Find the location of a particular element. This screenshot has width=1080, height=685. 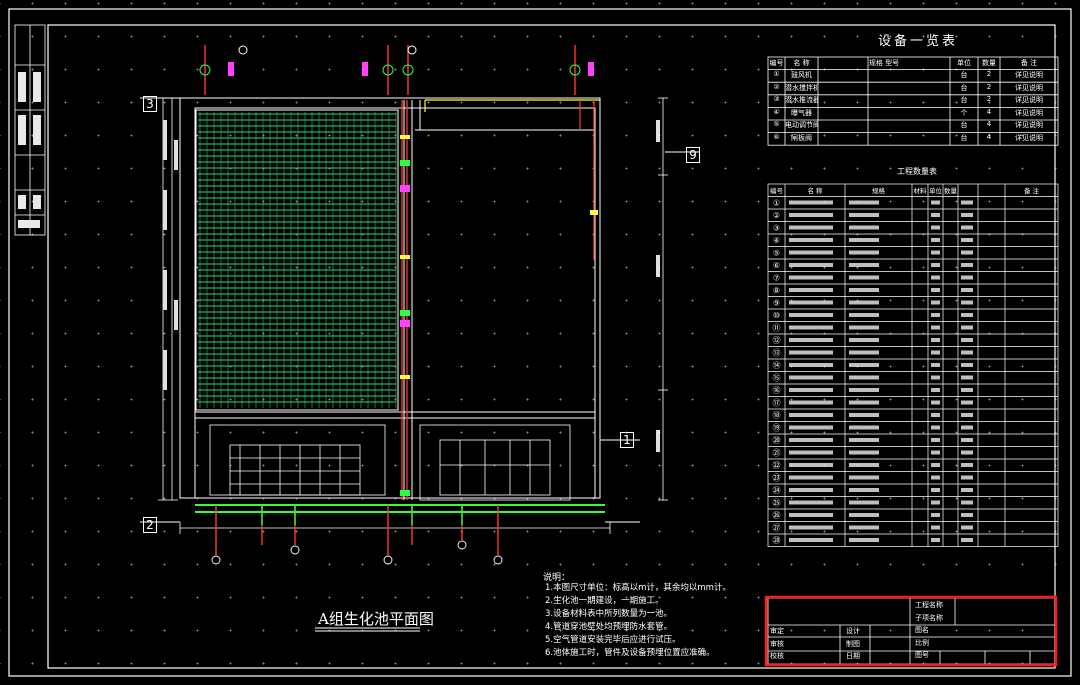

material-row-number: ⑲ is located at coordinates (777, 428).